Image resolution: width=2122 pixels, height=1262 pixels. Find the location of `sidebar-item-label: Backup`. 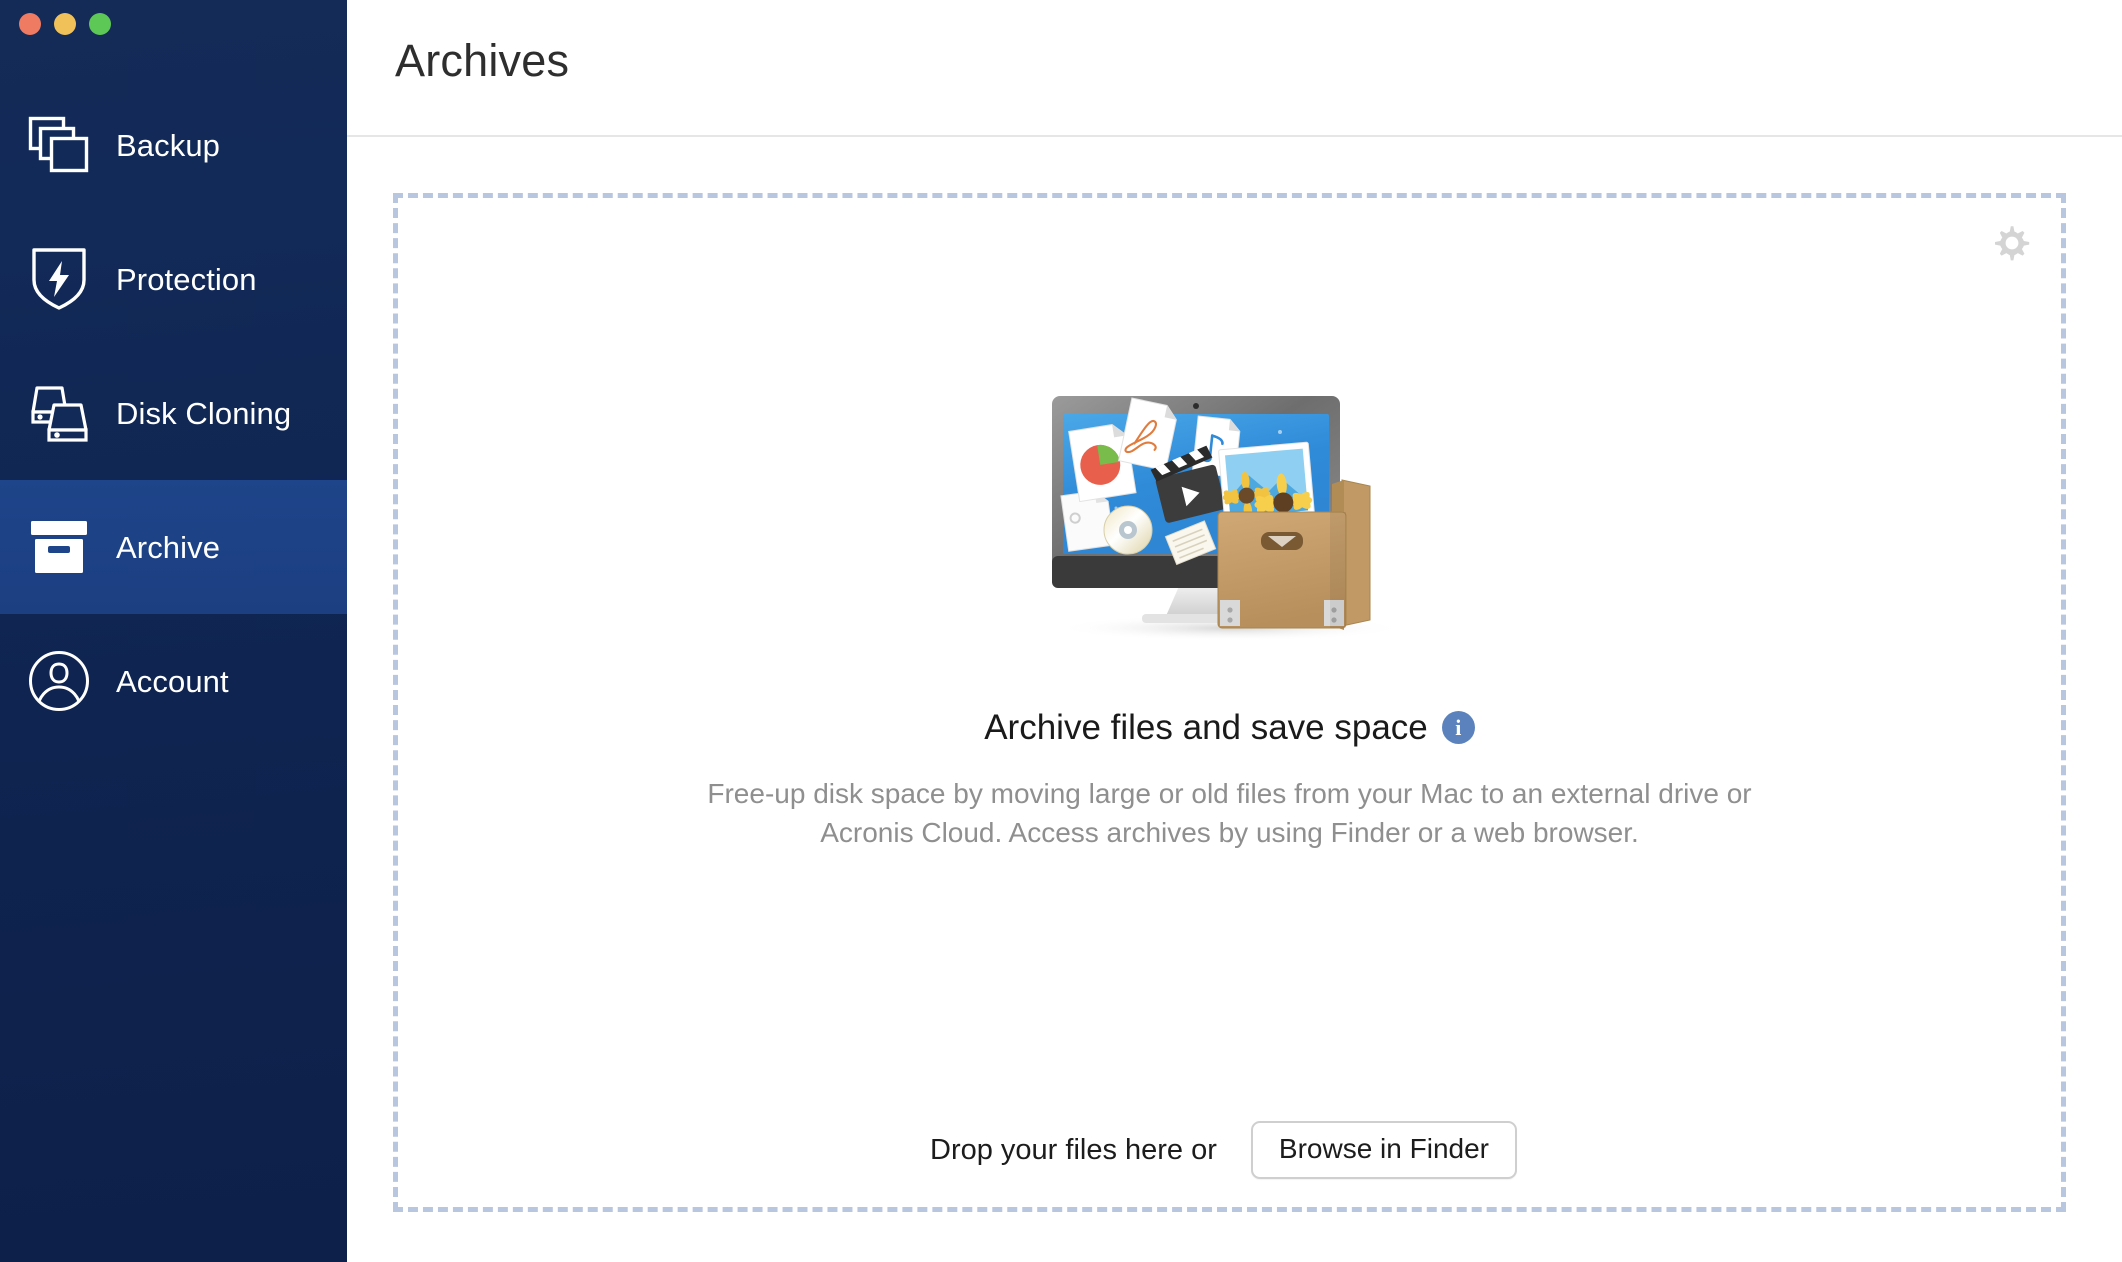

sidebar-item-label: Backup is located at coordinates (168, 145).